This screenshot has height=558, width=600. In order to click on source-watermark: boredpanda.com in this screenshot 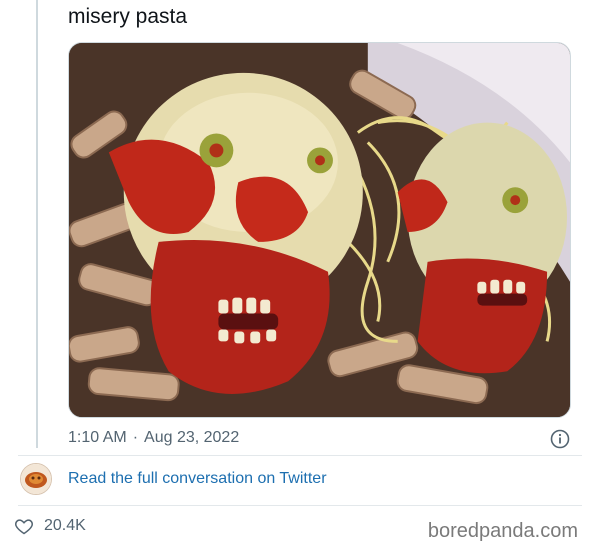, I will do `click(502, 531)`.